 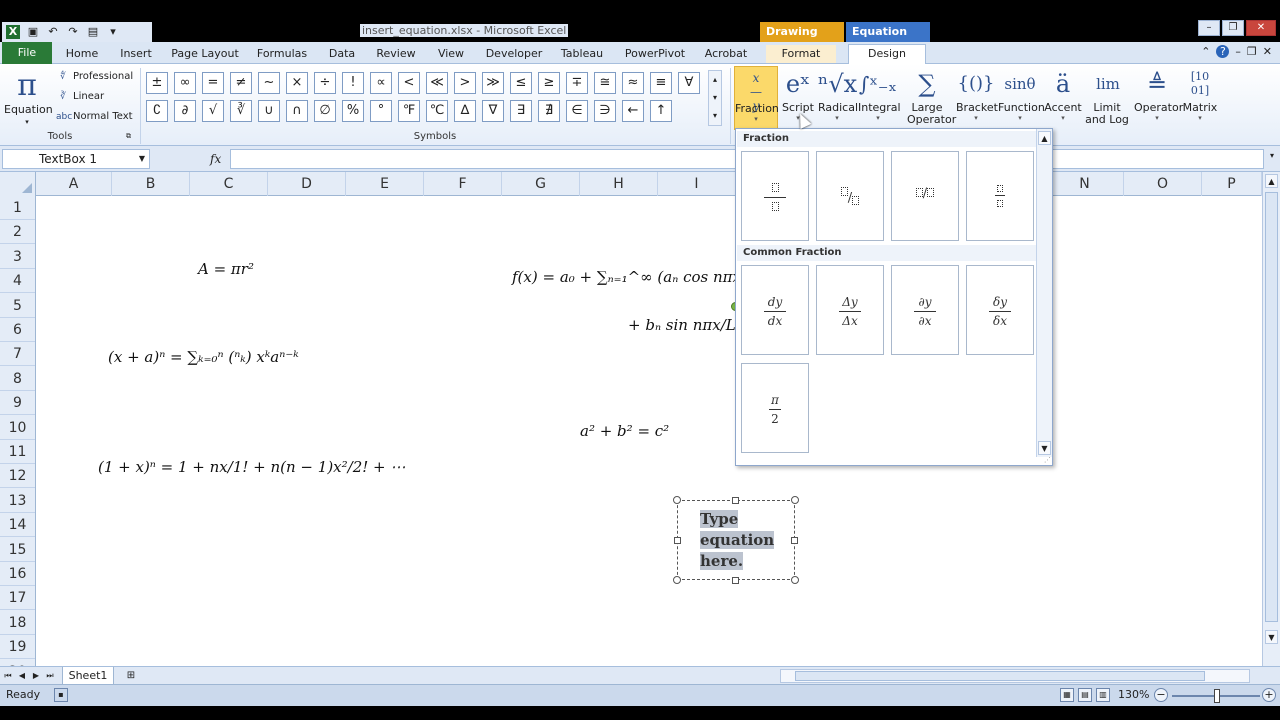 What do you see at coordinates (1233, 28) in the screenshot?
I see `restore-icon: ❐` at bounding box center [1233, 28].